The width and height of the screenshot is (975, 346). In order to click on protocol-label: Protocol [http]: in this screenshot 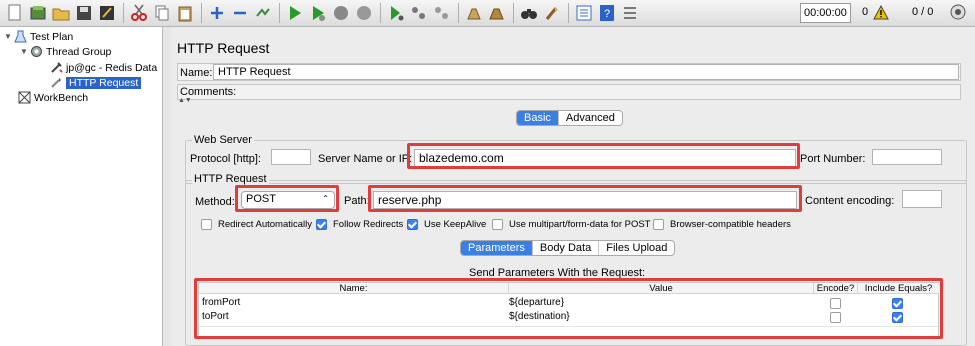, I will do `click(225, 159)`.